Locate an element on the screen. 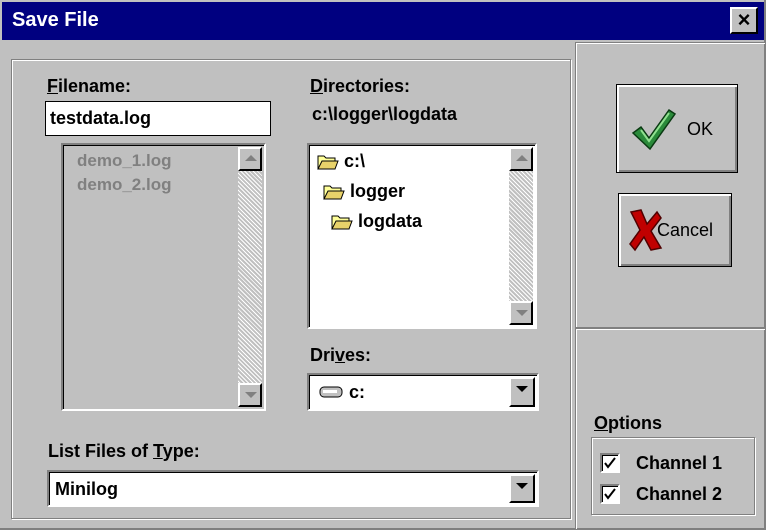 Image resolution: width=770 pixels, height=532 pixels. ok-button: OK is located at coordinates (677, 128).